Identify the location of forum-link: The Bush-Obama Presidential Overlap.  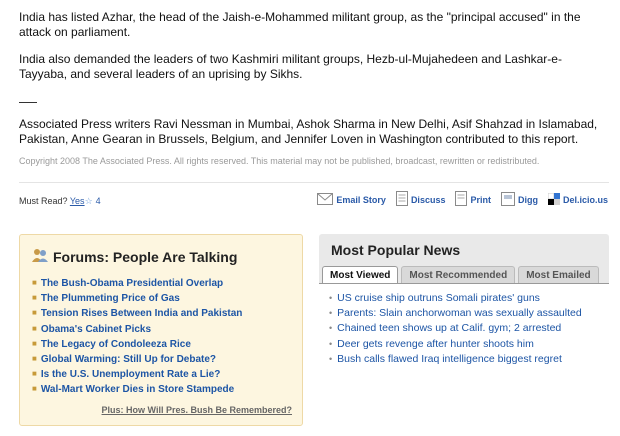
(132, 283).